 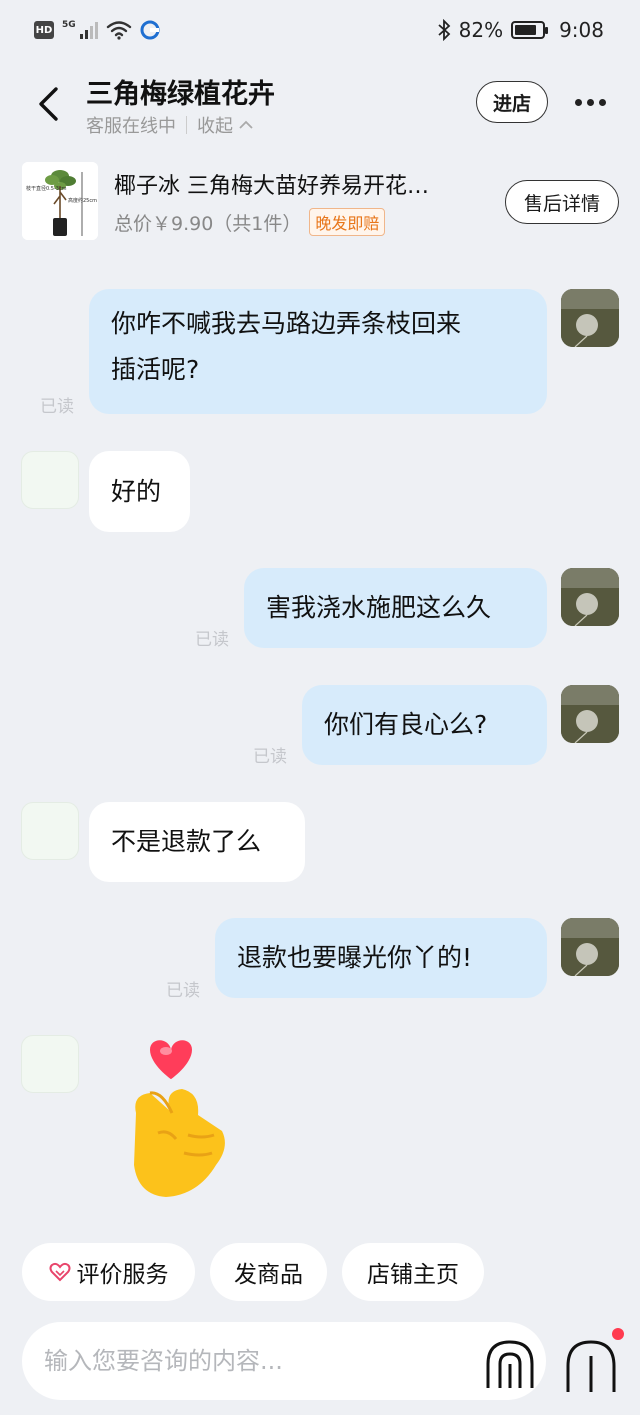 I want to click on voice-icon, so click(x=510, y=1362).